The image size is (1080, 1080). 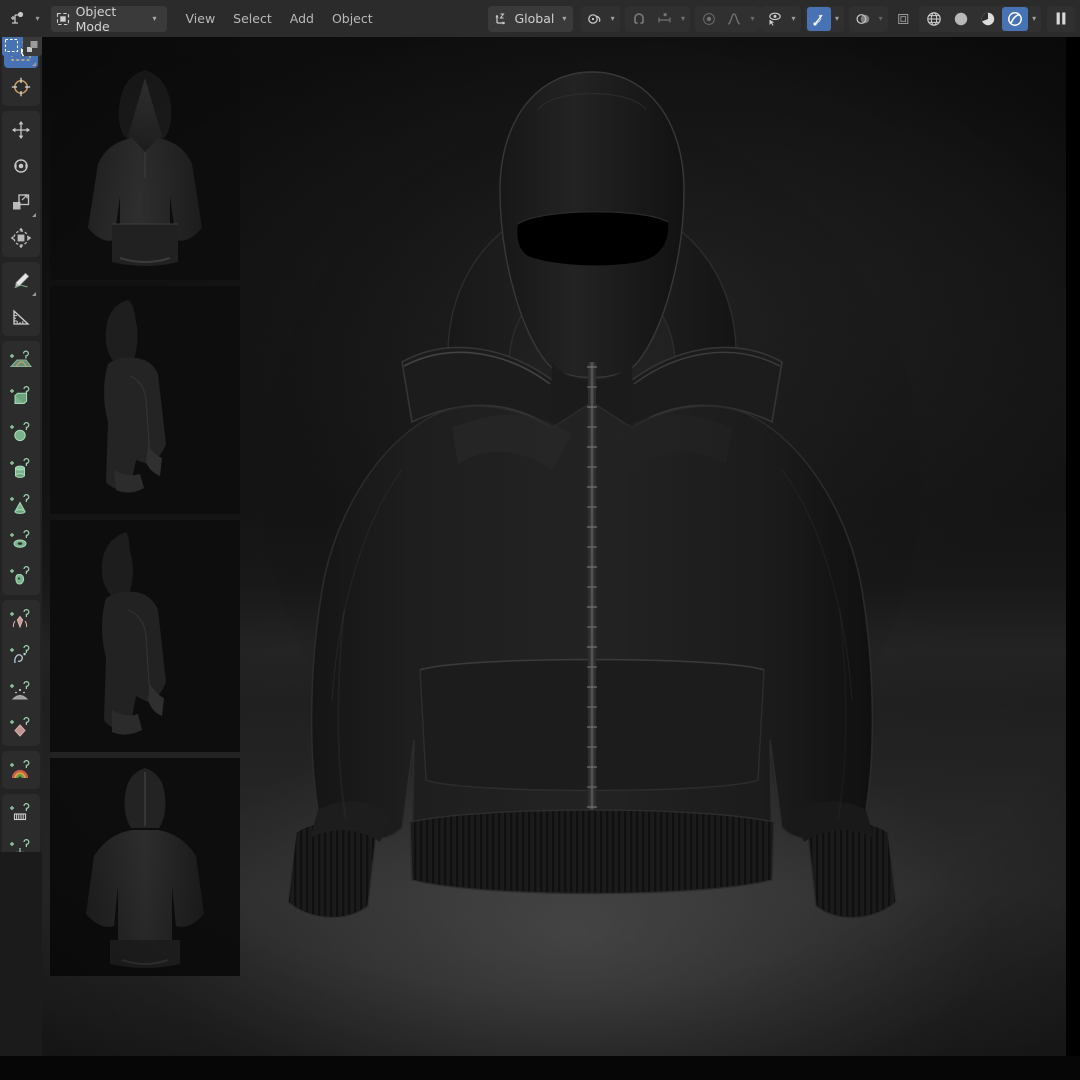 I want to click on tool-rotate, so click(x=21, y=166).